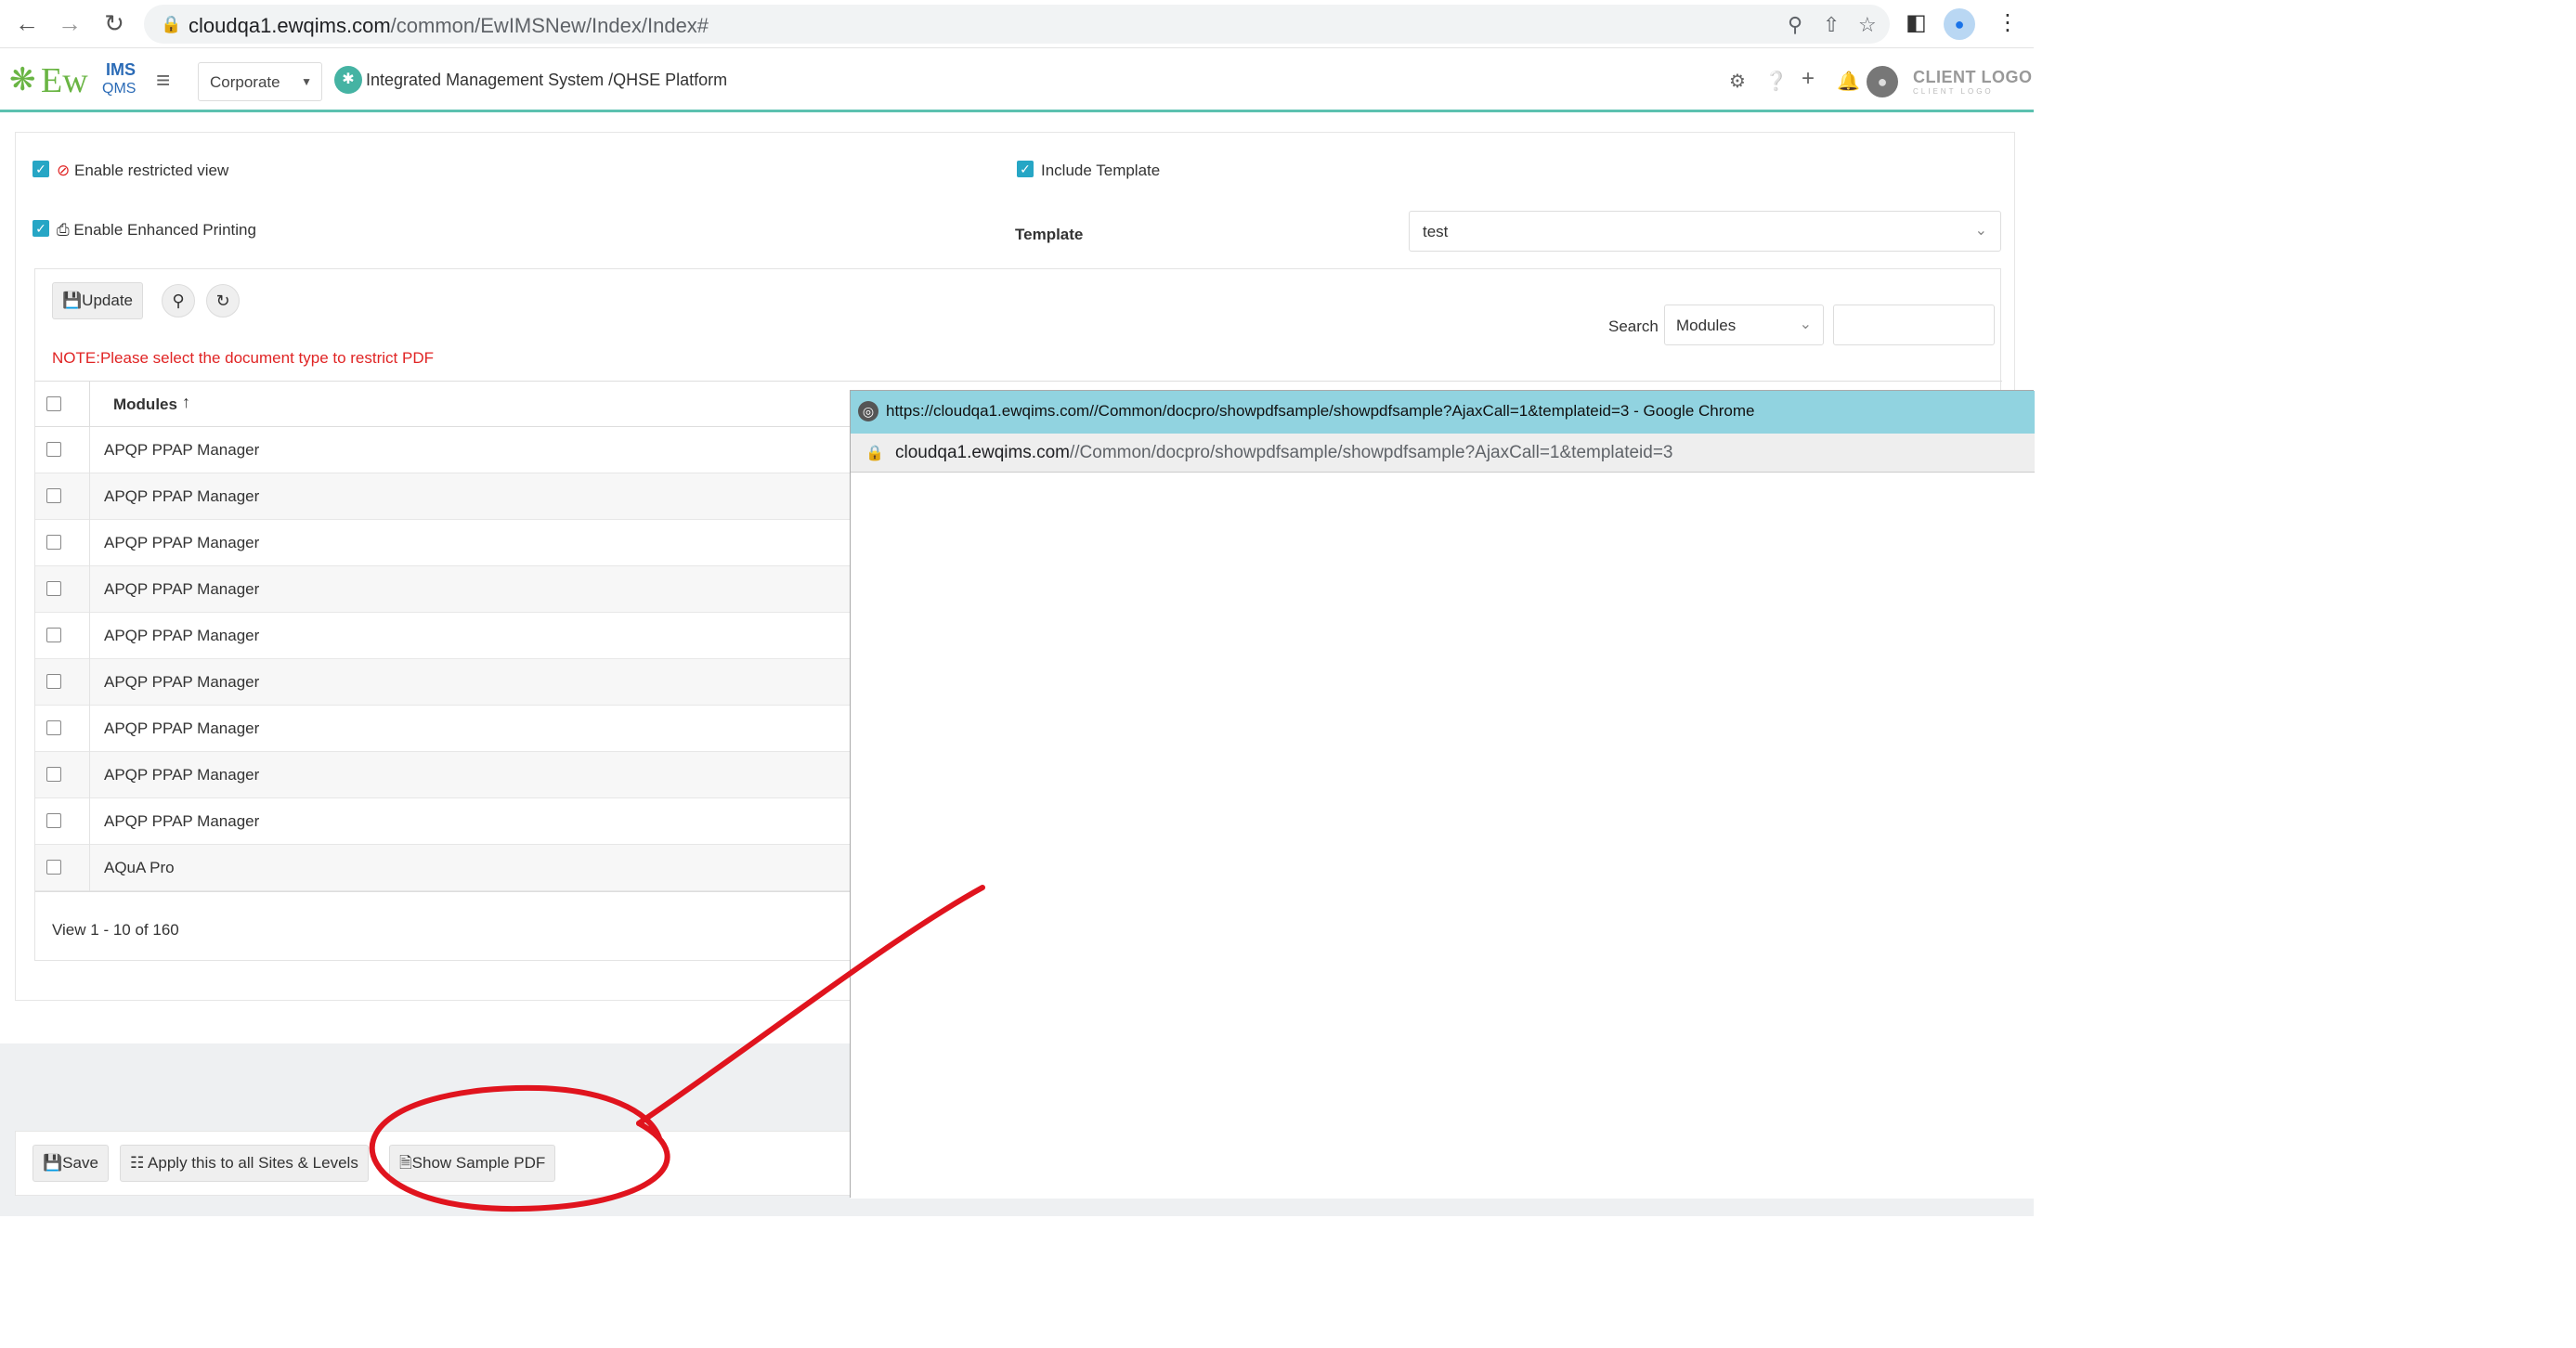 Image resolution: width=2576 pixels, height=1348 pixels. I want to click on select-all-checkbox, so click(53, 404).